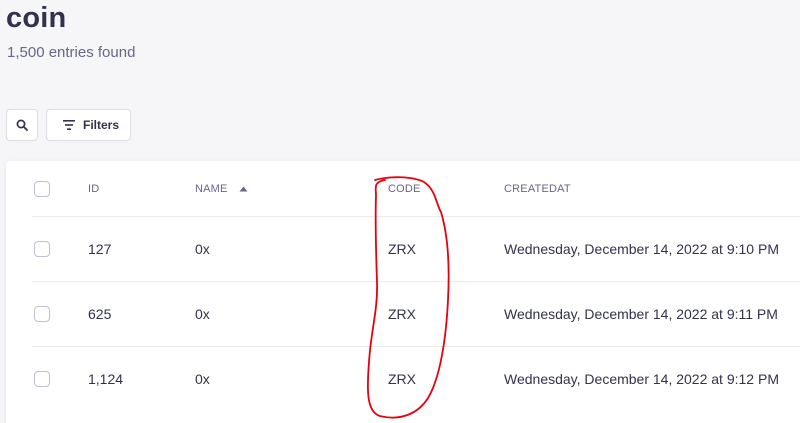 Image resolution: width=800 pixels, height=423 pixels. I want to click on column-header-createdat: CREATEDAT, so click(537, 188).